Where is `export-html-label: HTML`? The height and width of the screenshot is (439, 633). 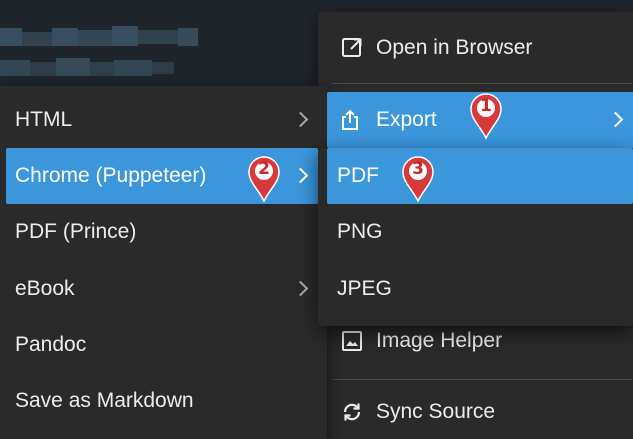
export-html-label: HTML is located at coordinates (44, 119).